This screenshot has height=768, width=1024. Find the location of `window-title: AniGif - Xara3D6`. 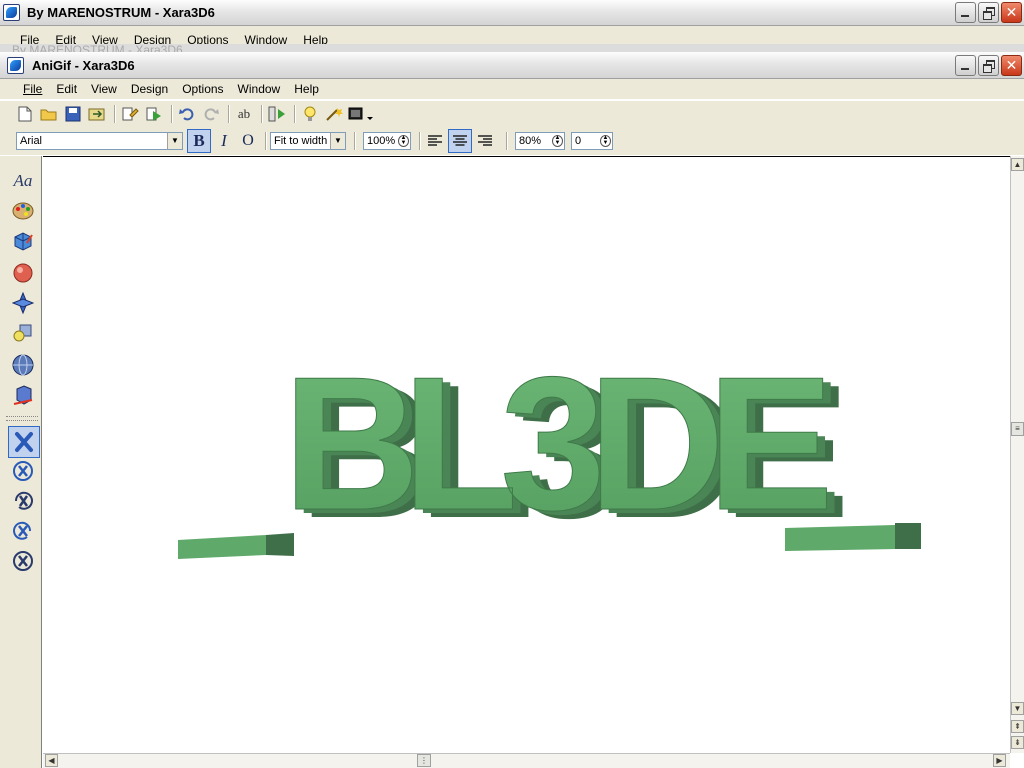

window-title: AniGif - Xara3D6 is located at coordinates (83, 65).